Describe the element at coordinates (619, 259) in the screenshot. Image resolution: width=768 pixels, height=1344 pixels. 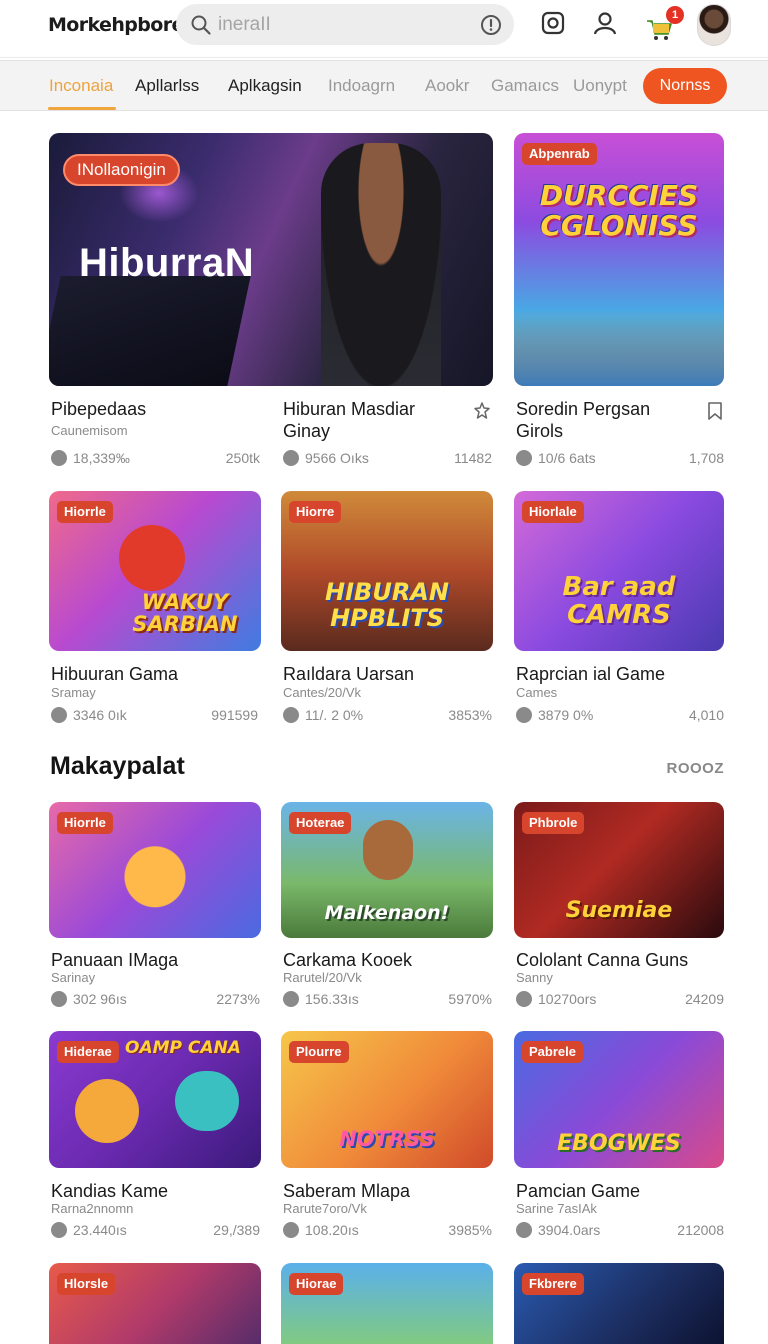
I see `featured-side-thumb: Abpenrab DURCCIES CGLONISS` at that location.